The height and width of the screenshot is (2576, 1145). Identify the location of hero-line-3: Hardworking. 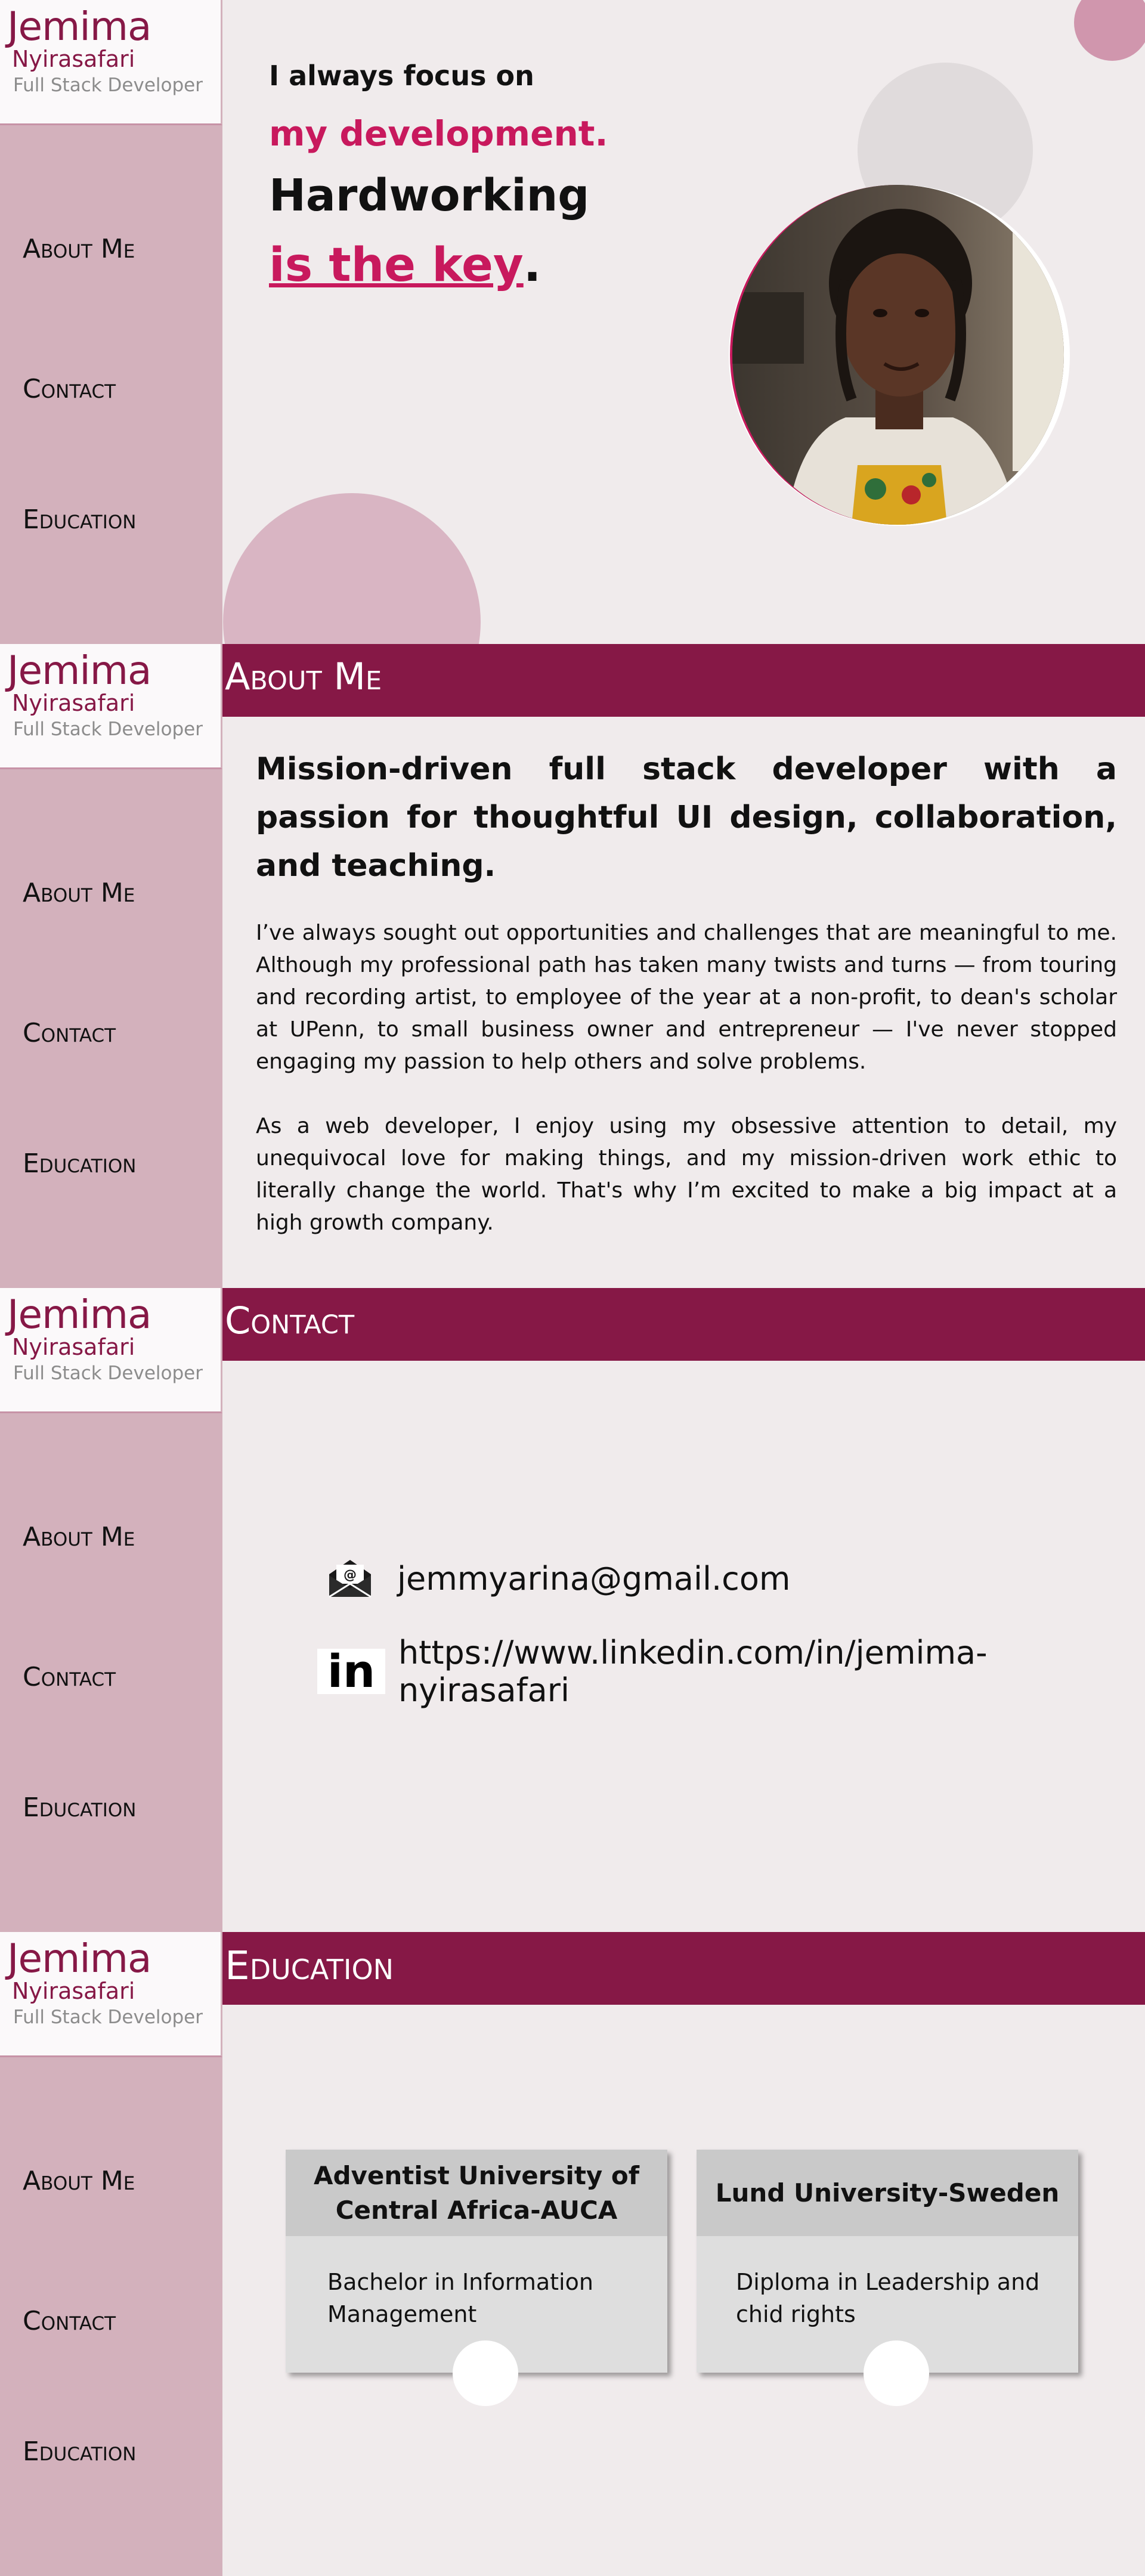
(429, 196).